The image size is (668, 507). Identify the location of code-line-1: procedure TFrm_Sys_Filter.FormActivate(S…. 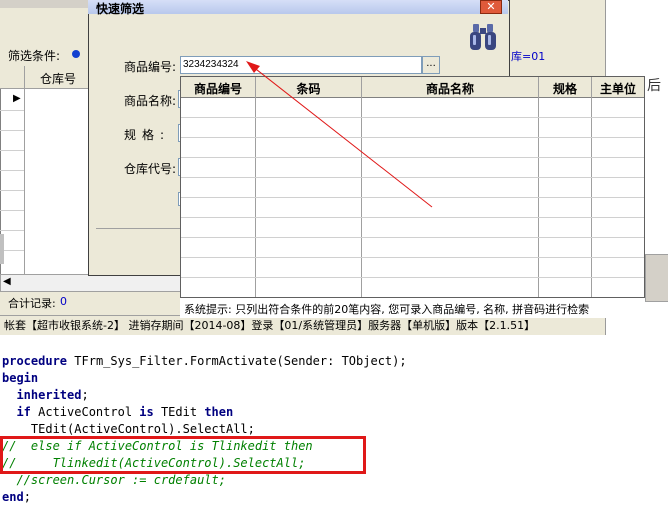
(204, 361).